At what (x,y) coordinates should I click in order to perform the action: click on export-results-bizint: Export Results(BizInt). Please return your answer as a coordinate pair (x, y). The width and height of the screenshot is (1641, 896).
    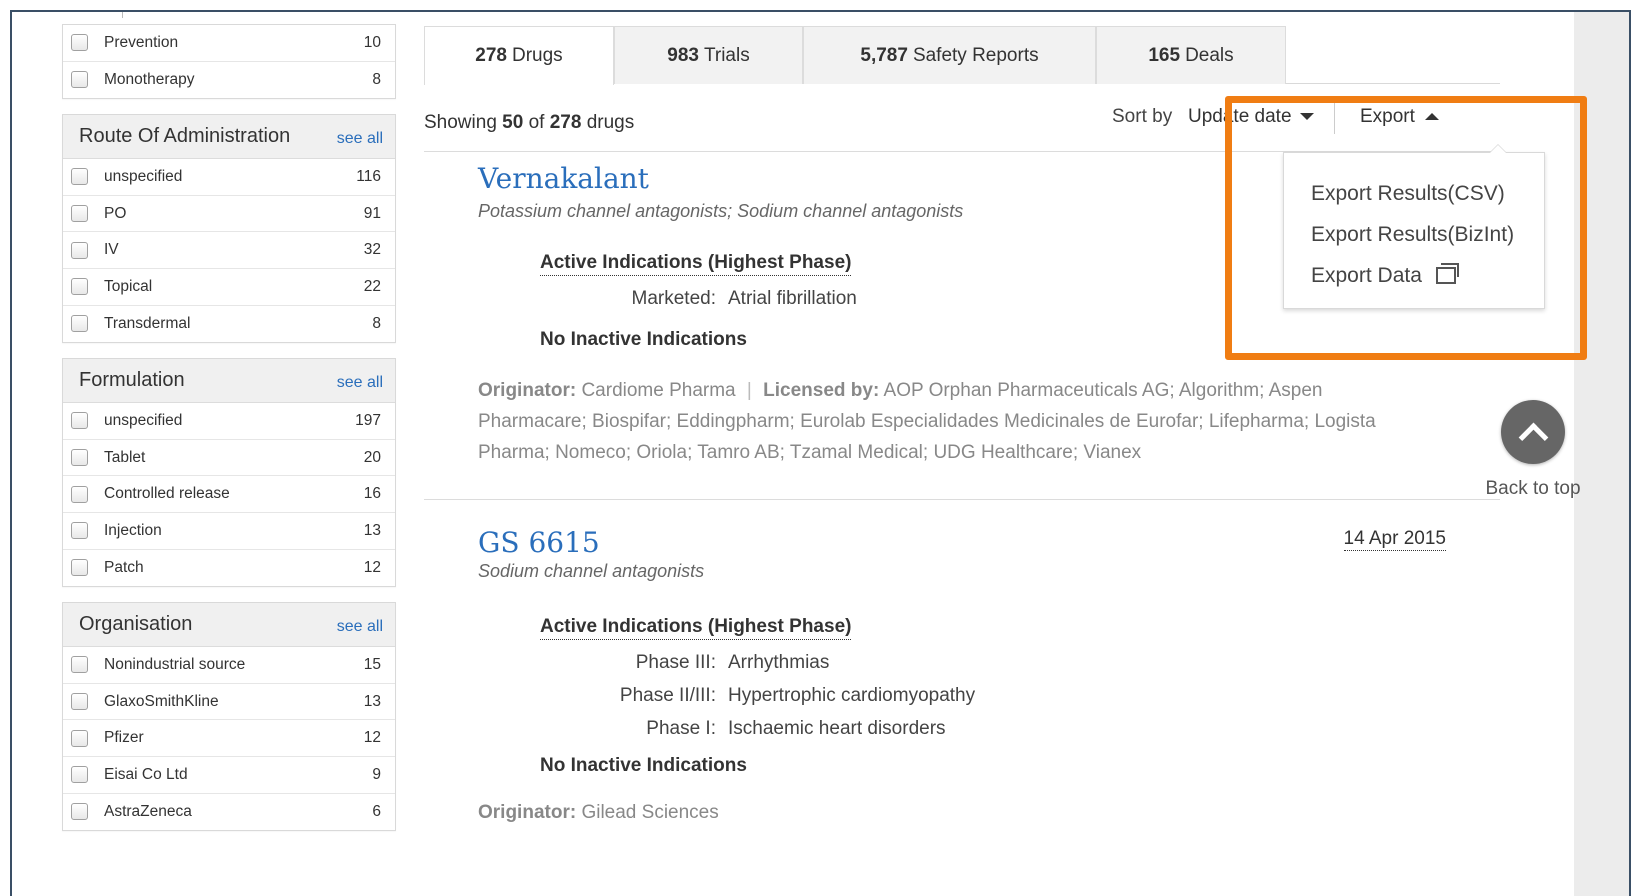
    Looking at the image, I should click on (1414, 234).